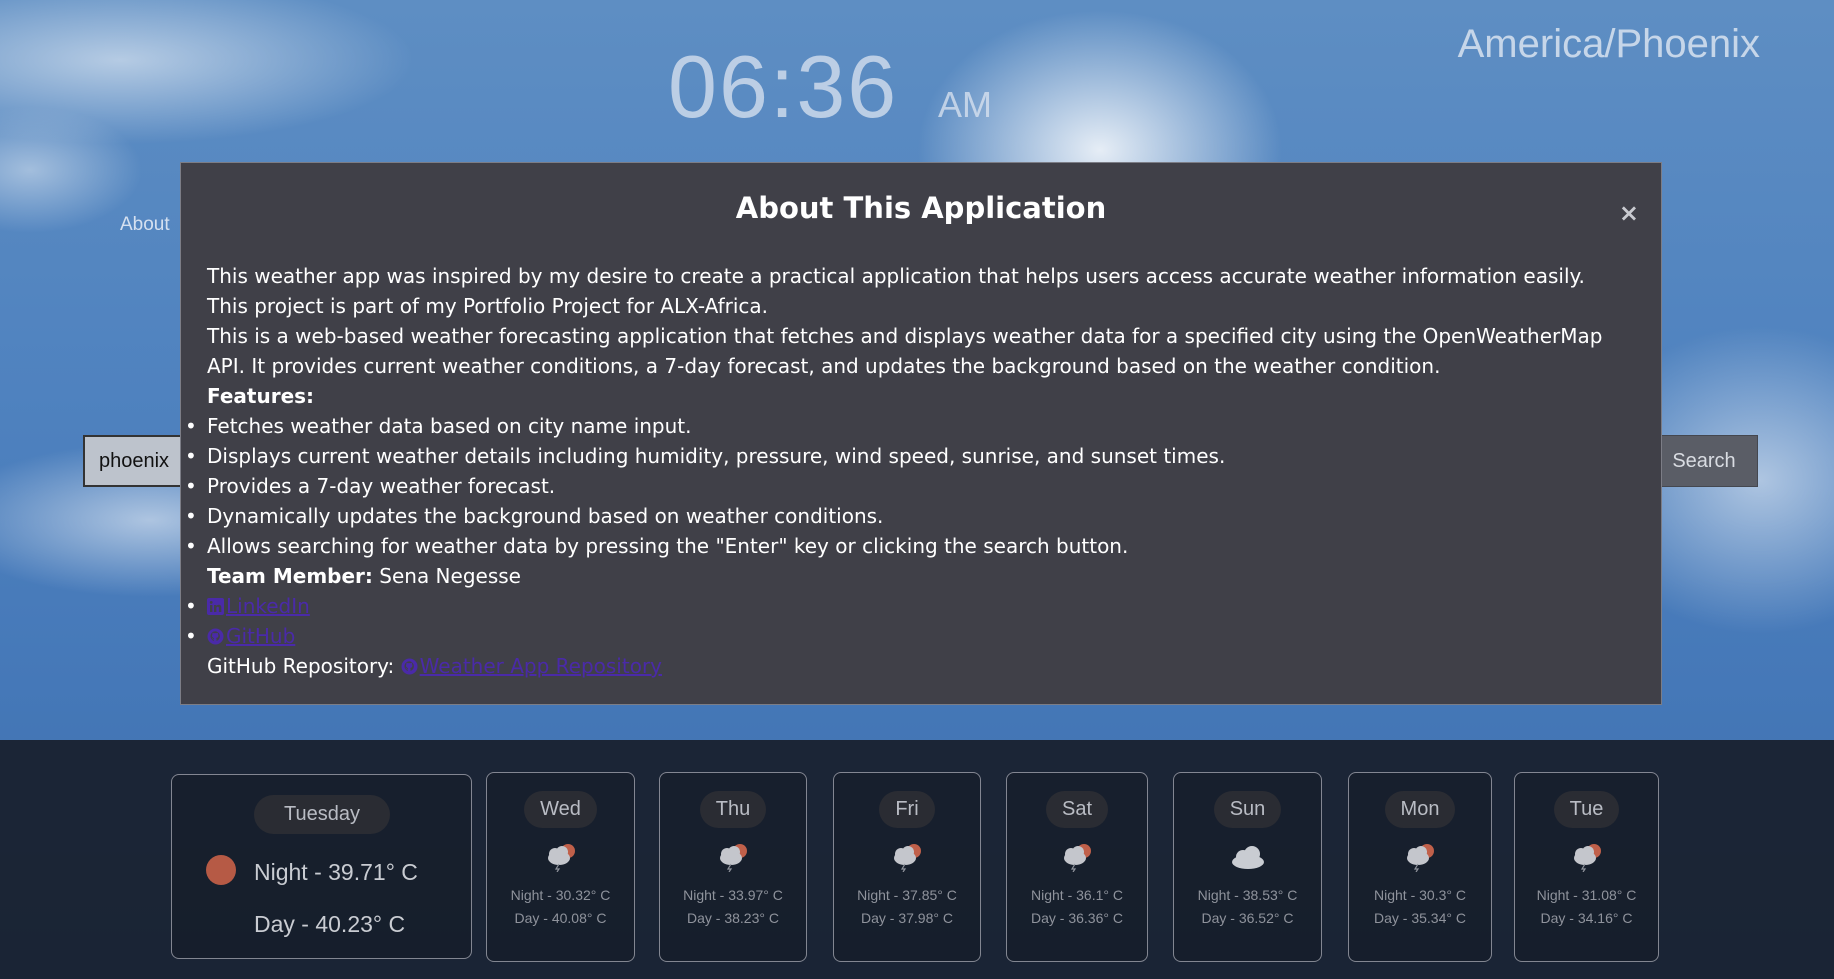 The width and height of the screenshot is (1834, 979). What do you see at coordinates (907, 895) in the screenshot?
I see `night-temp: Night - 37.85° C` at bounding box center [907, 895].